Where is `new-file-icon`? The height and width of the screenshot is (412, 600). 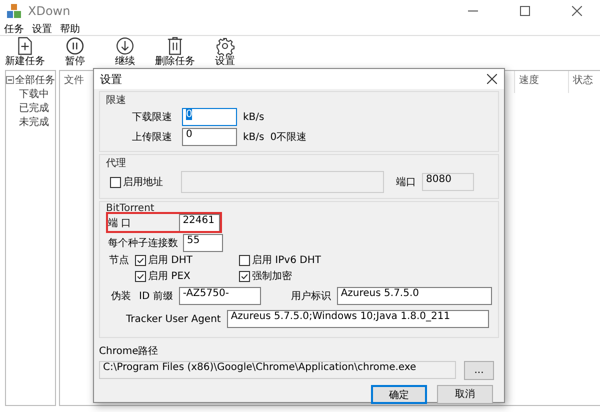 new-file-icon is located at coordinates (25, 46).